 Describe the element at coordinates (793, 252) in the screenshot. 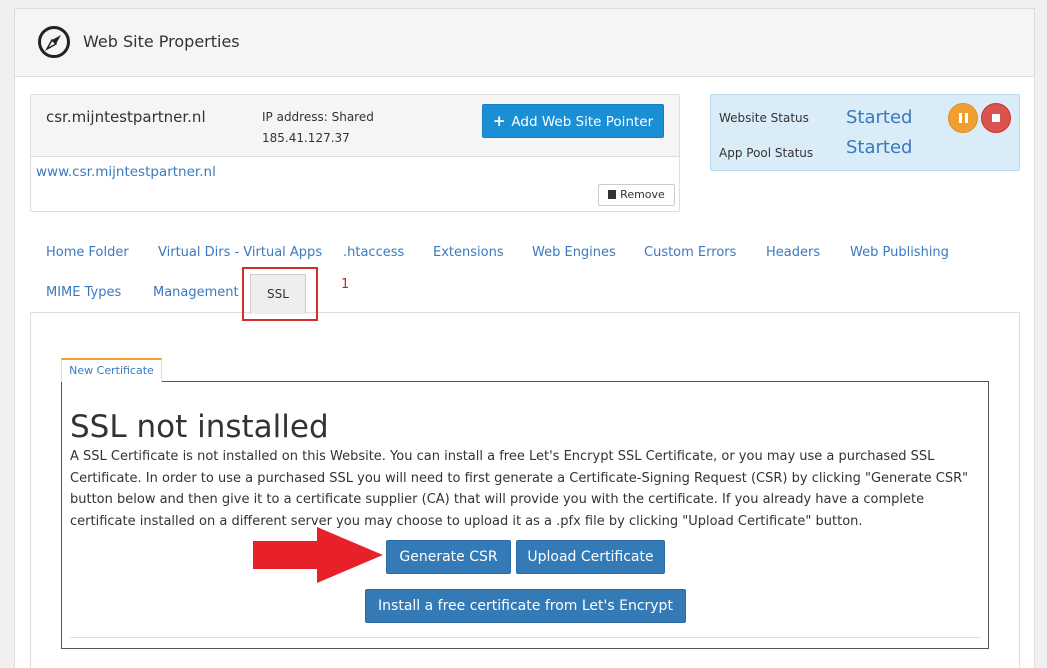

I see `tab-headers: Headers` at that location.